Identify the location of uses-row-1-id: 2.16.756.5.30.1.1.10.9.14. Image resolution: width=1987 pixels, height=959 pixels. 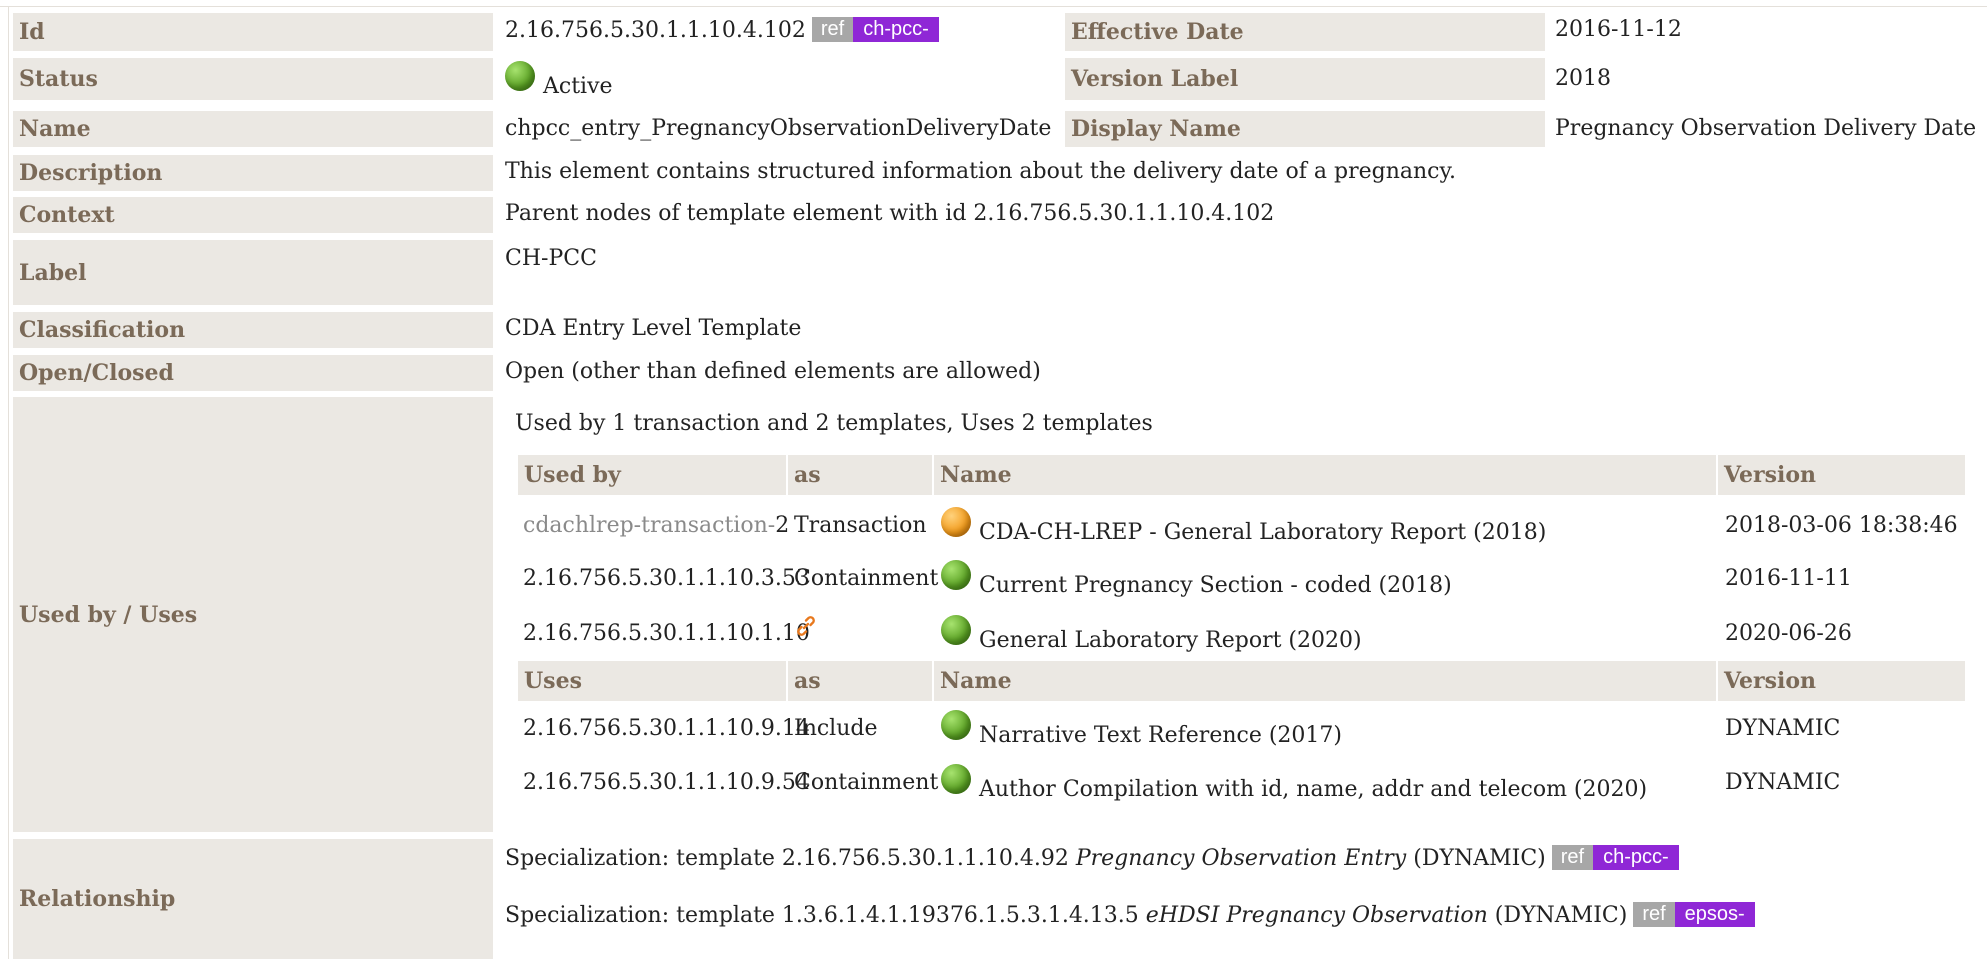
(666, 728).